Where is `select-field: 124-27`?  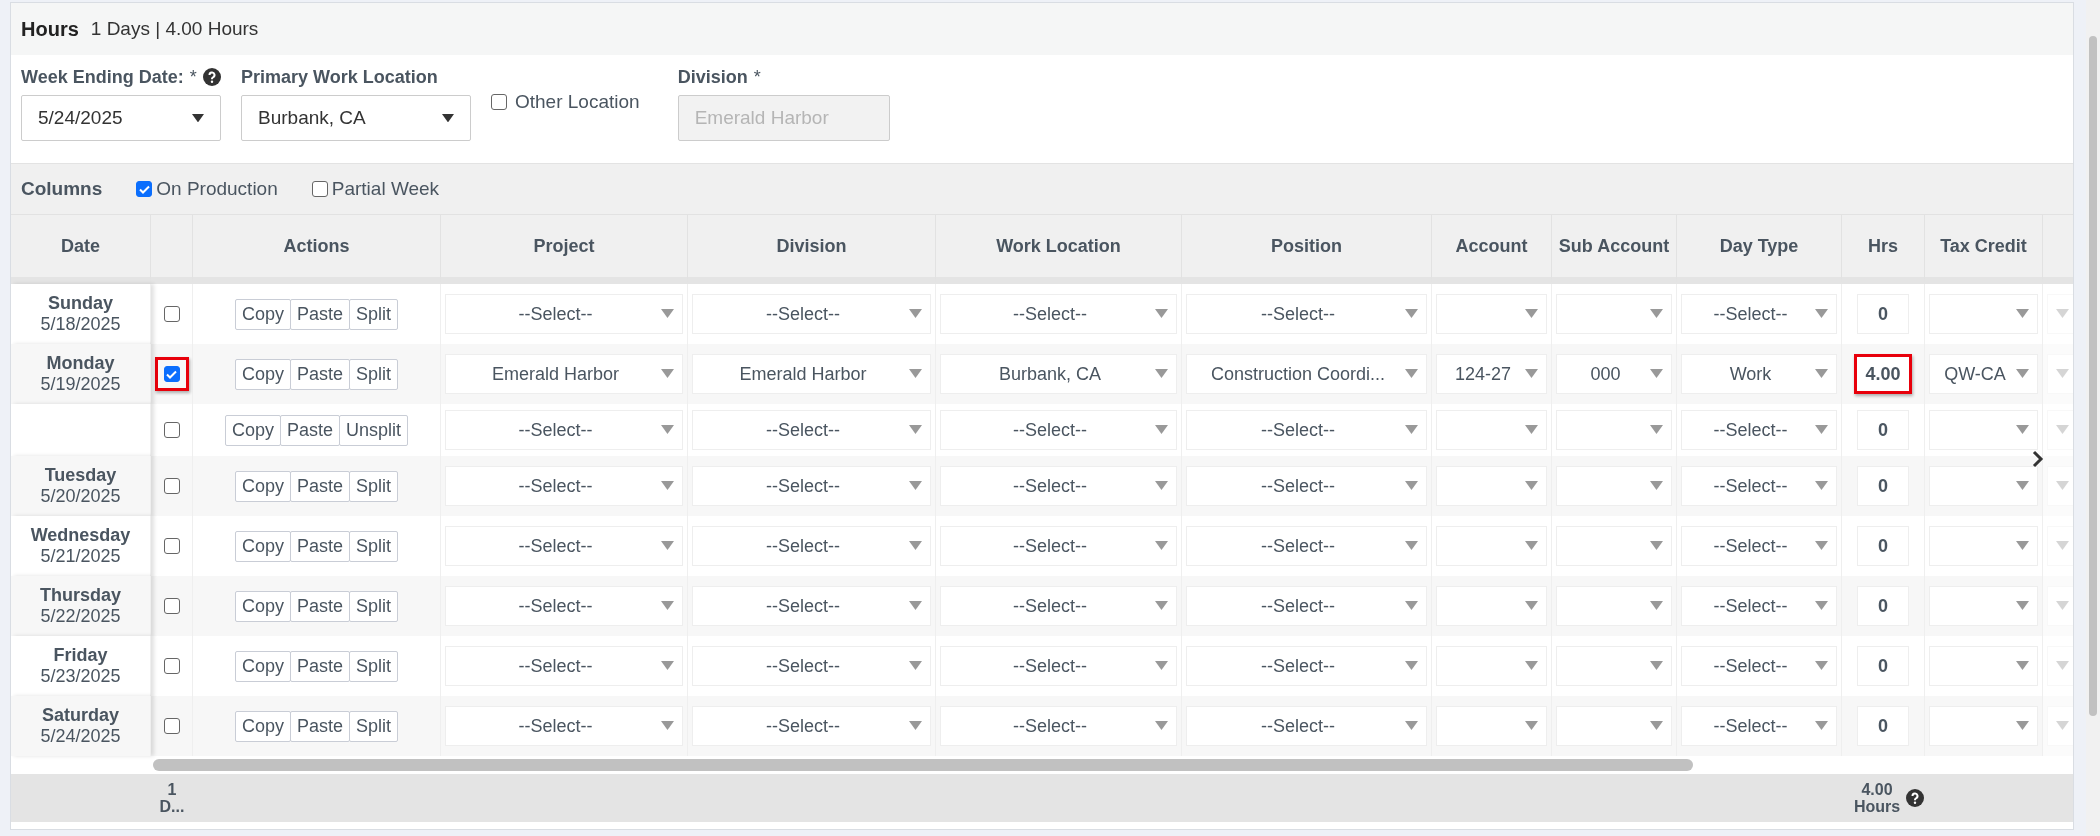
select-field: 124-27 is located at coordinates (1491, 374).